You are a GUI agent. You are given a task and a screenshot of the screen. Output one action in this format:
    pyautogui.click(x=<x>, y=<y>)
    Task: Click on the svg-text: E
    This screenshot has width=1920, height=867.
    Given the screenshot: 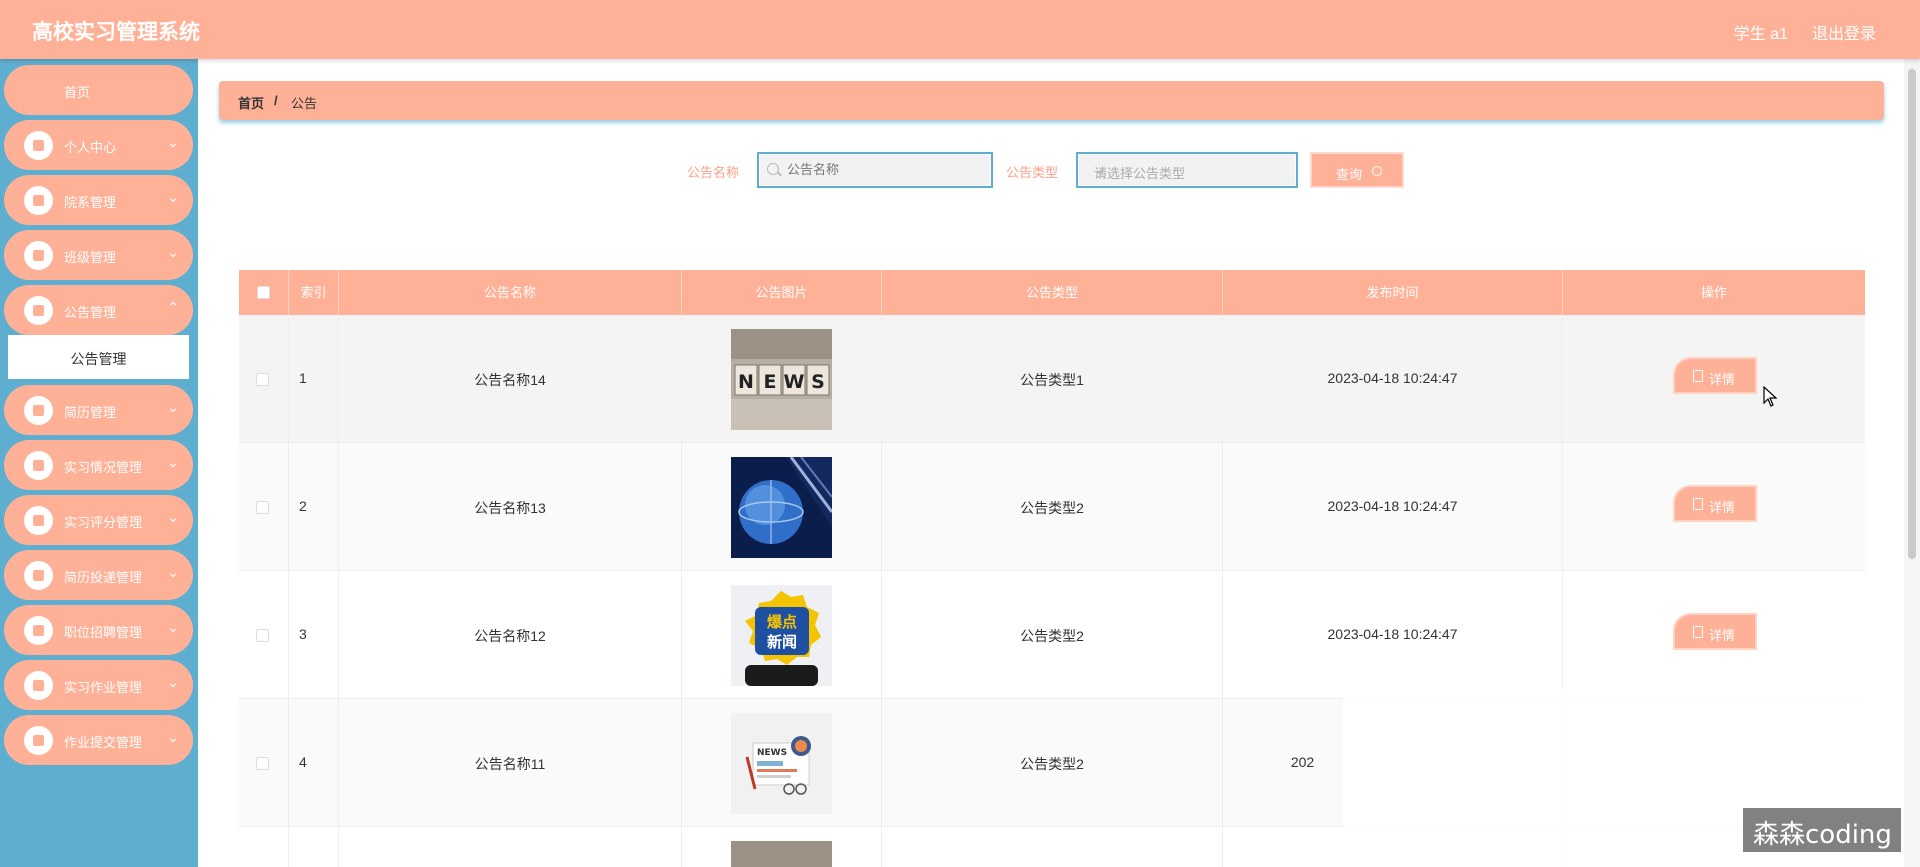 What is the action you would take?
    pyautogui.click(x=770, y=382)
    